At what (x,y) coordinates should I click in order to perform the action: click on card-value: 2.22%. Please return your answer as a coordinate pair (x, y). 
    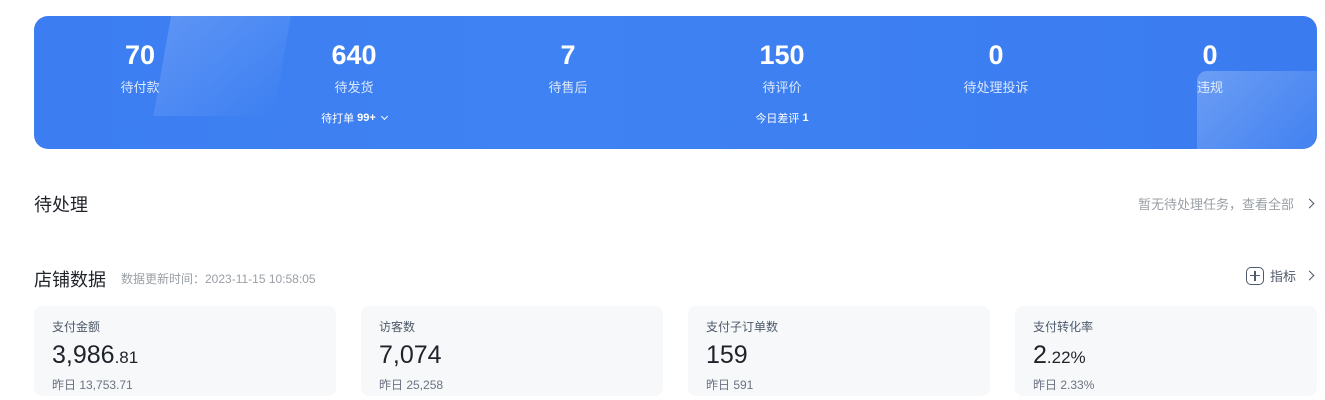
    Looking at the image, I should click on (1059, 355).